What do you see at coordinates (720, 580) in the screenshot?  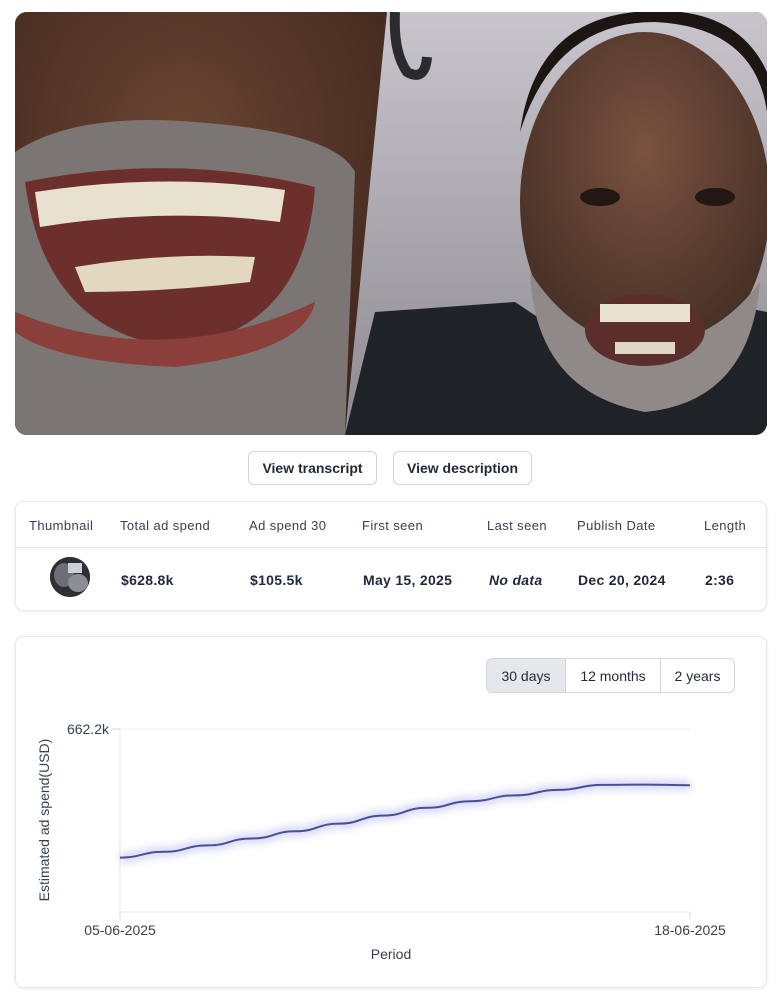 I see `length-value: 2:36` at bounding box center [720, 580].